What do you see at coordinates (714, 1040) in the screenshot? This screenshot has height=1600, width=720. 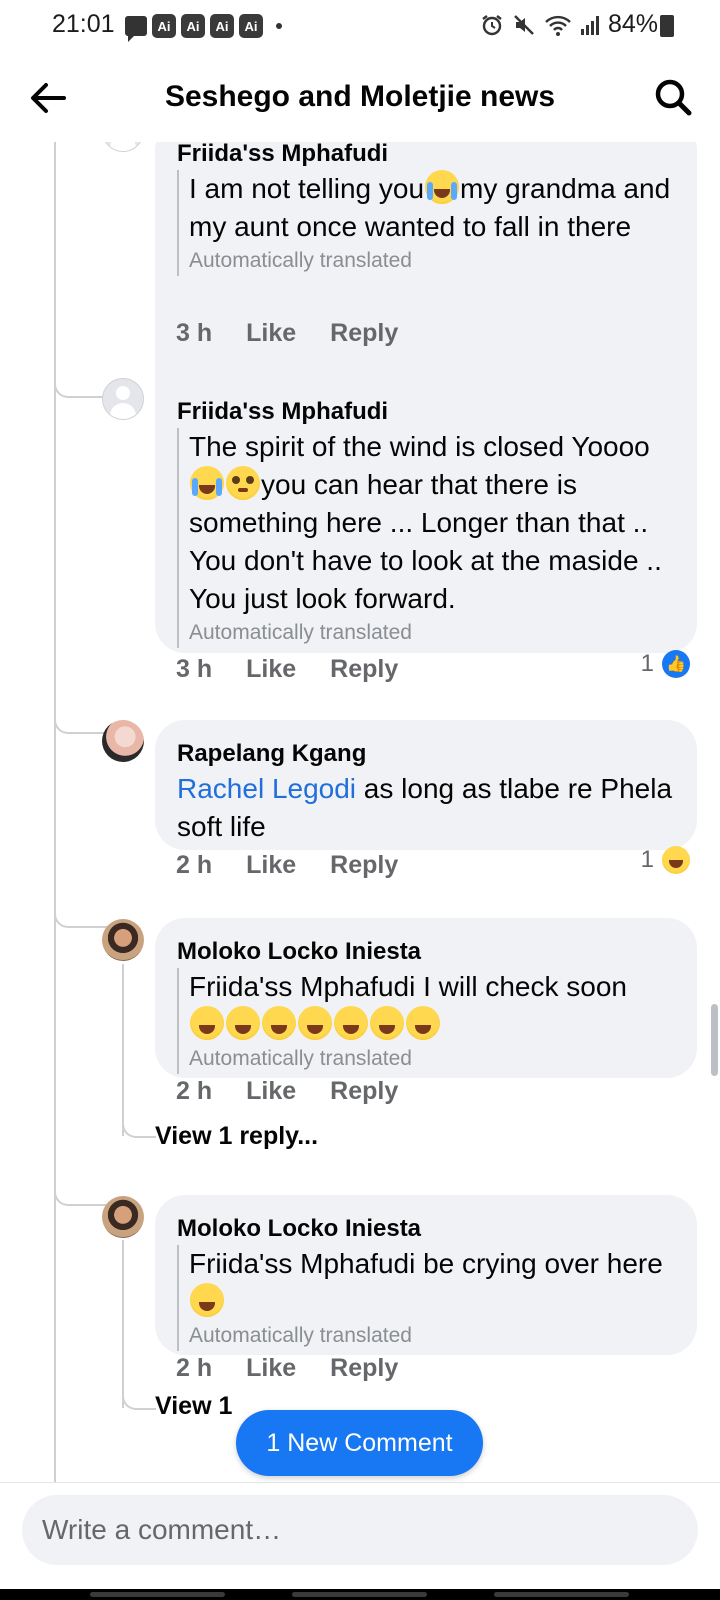 I see `scrollbar-thumb` at bounding box center [714, 1040].